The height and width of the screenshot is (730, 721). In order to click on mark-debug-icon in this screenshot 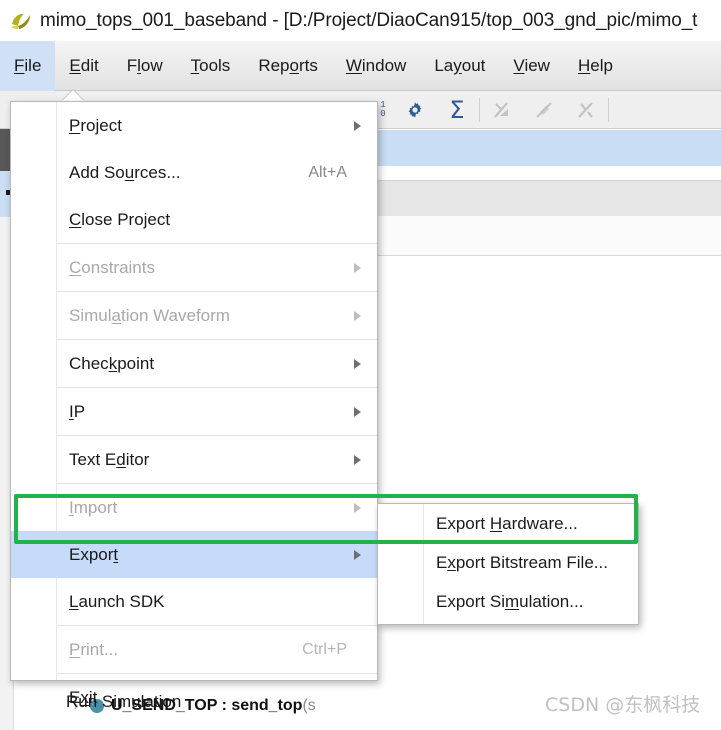, I will do `click(502, 110)`.